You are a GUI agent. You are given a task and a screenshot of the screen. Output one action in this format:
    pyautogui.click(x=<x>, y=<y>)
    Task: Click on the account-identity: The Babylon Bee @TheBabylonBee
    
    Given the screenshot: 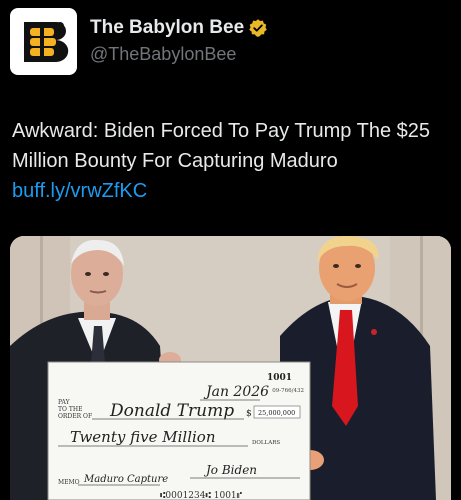 What is the action you would take?
    pyautogui.click(x=179, y=47)
    